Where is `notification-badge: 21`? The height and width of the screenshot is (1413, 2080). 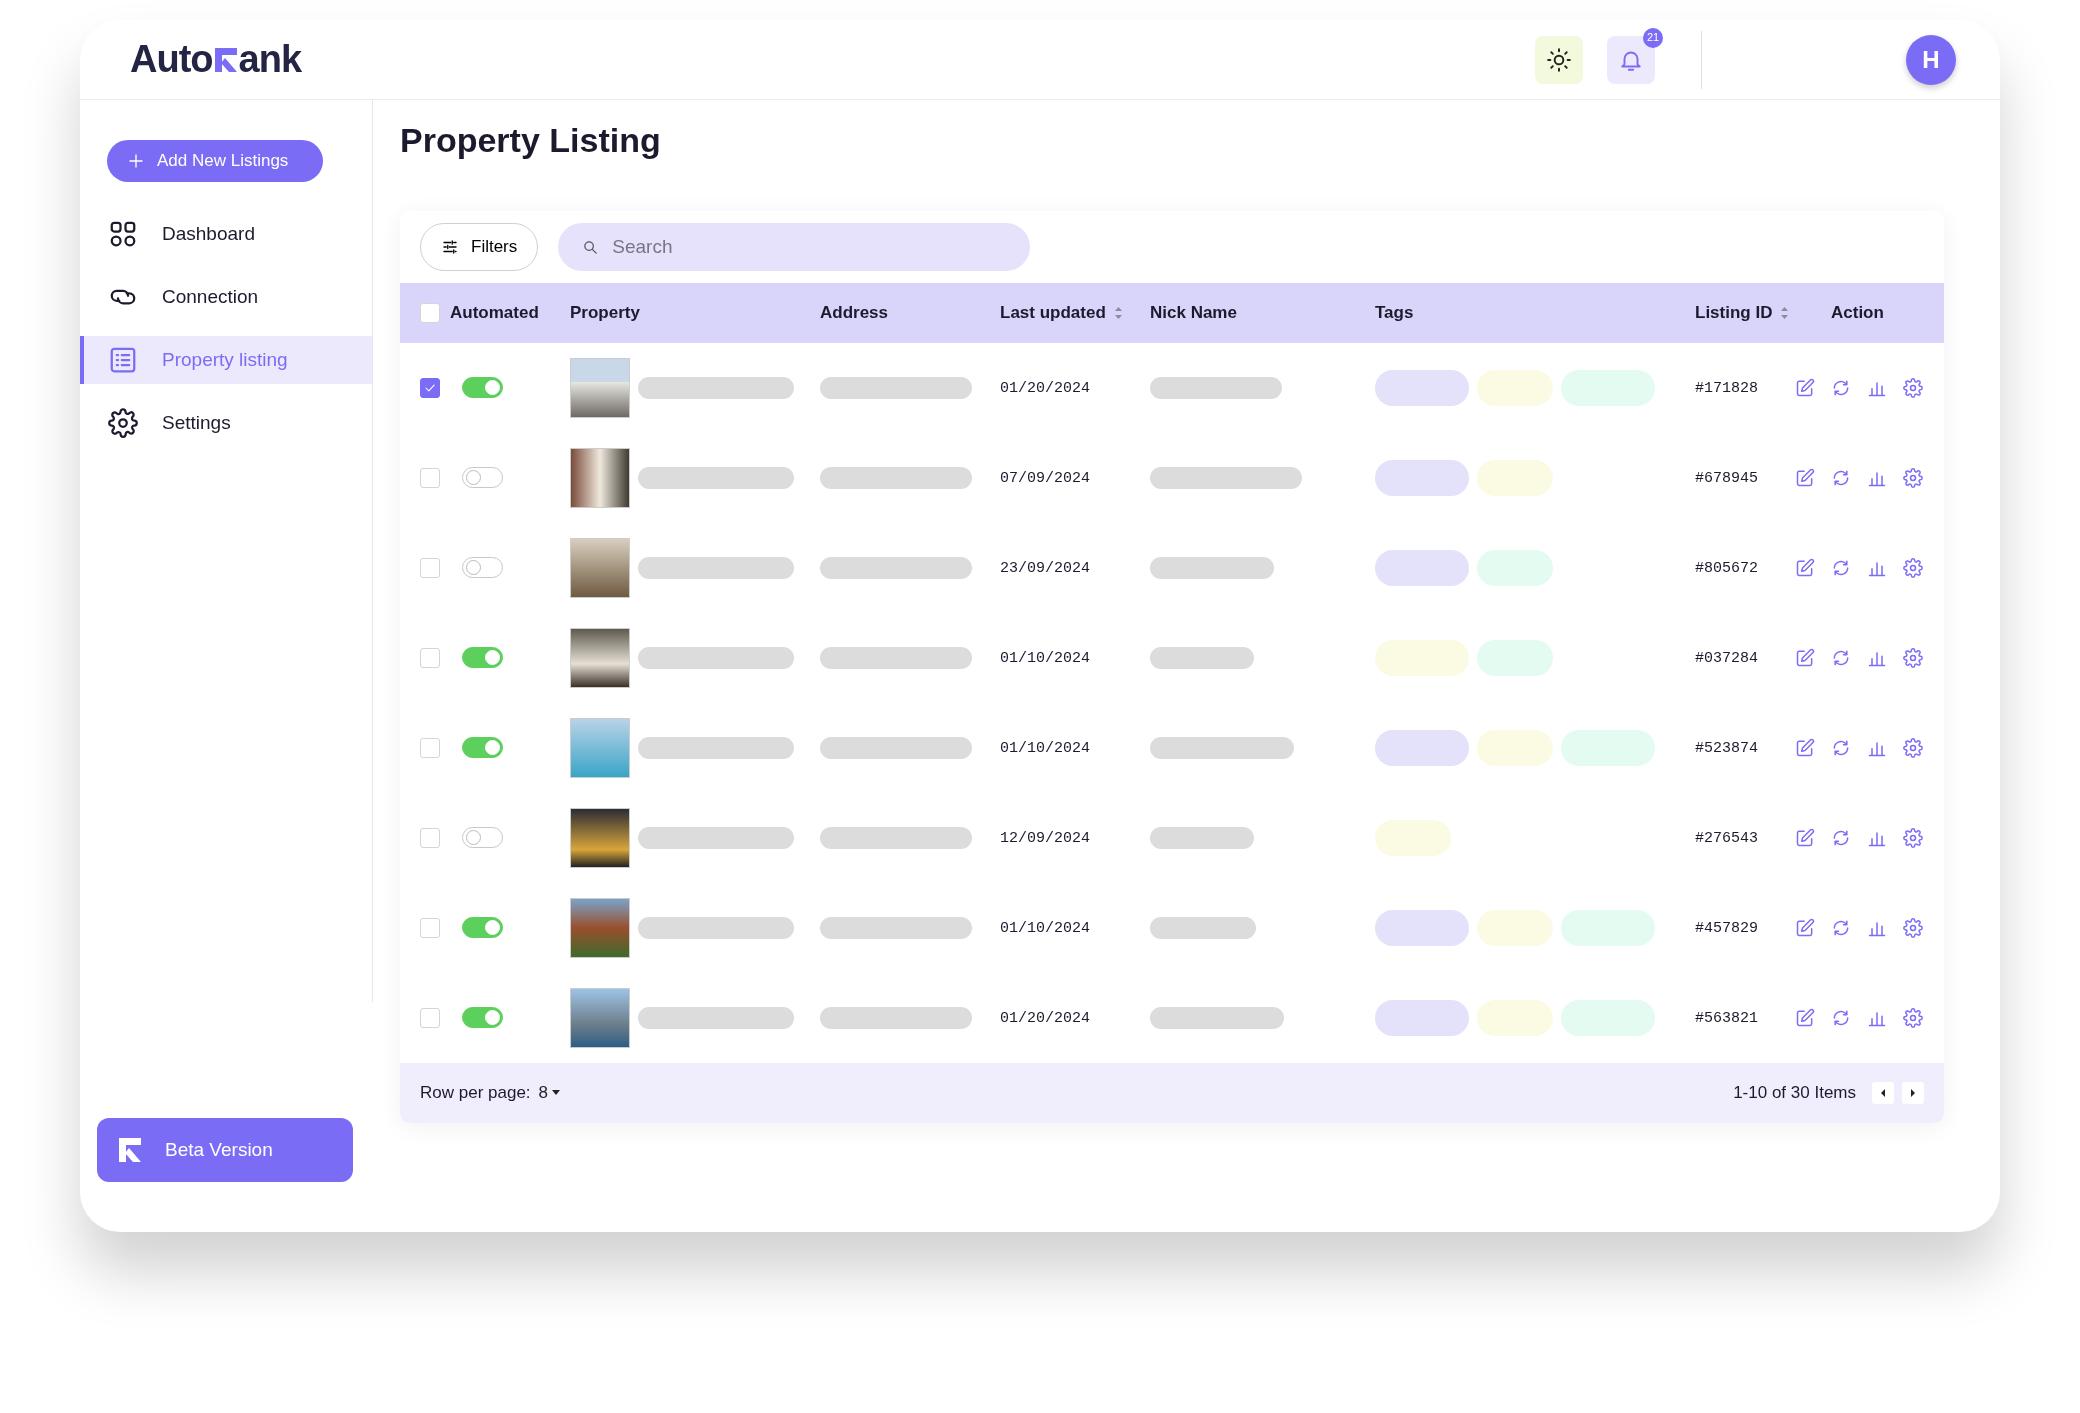 notification-badge: 21 is located at coordinates (1653, 37).